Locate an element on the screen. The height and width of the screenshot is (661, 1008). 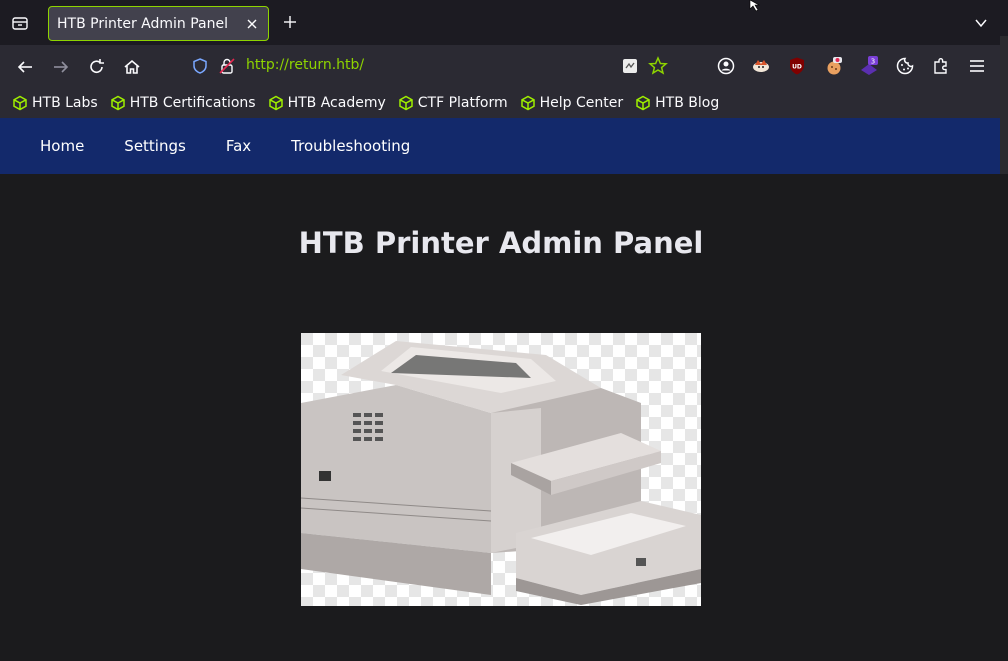
bookmark-htb-labs: HTB Labs is located at coordinates (55, 103).